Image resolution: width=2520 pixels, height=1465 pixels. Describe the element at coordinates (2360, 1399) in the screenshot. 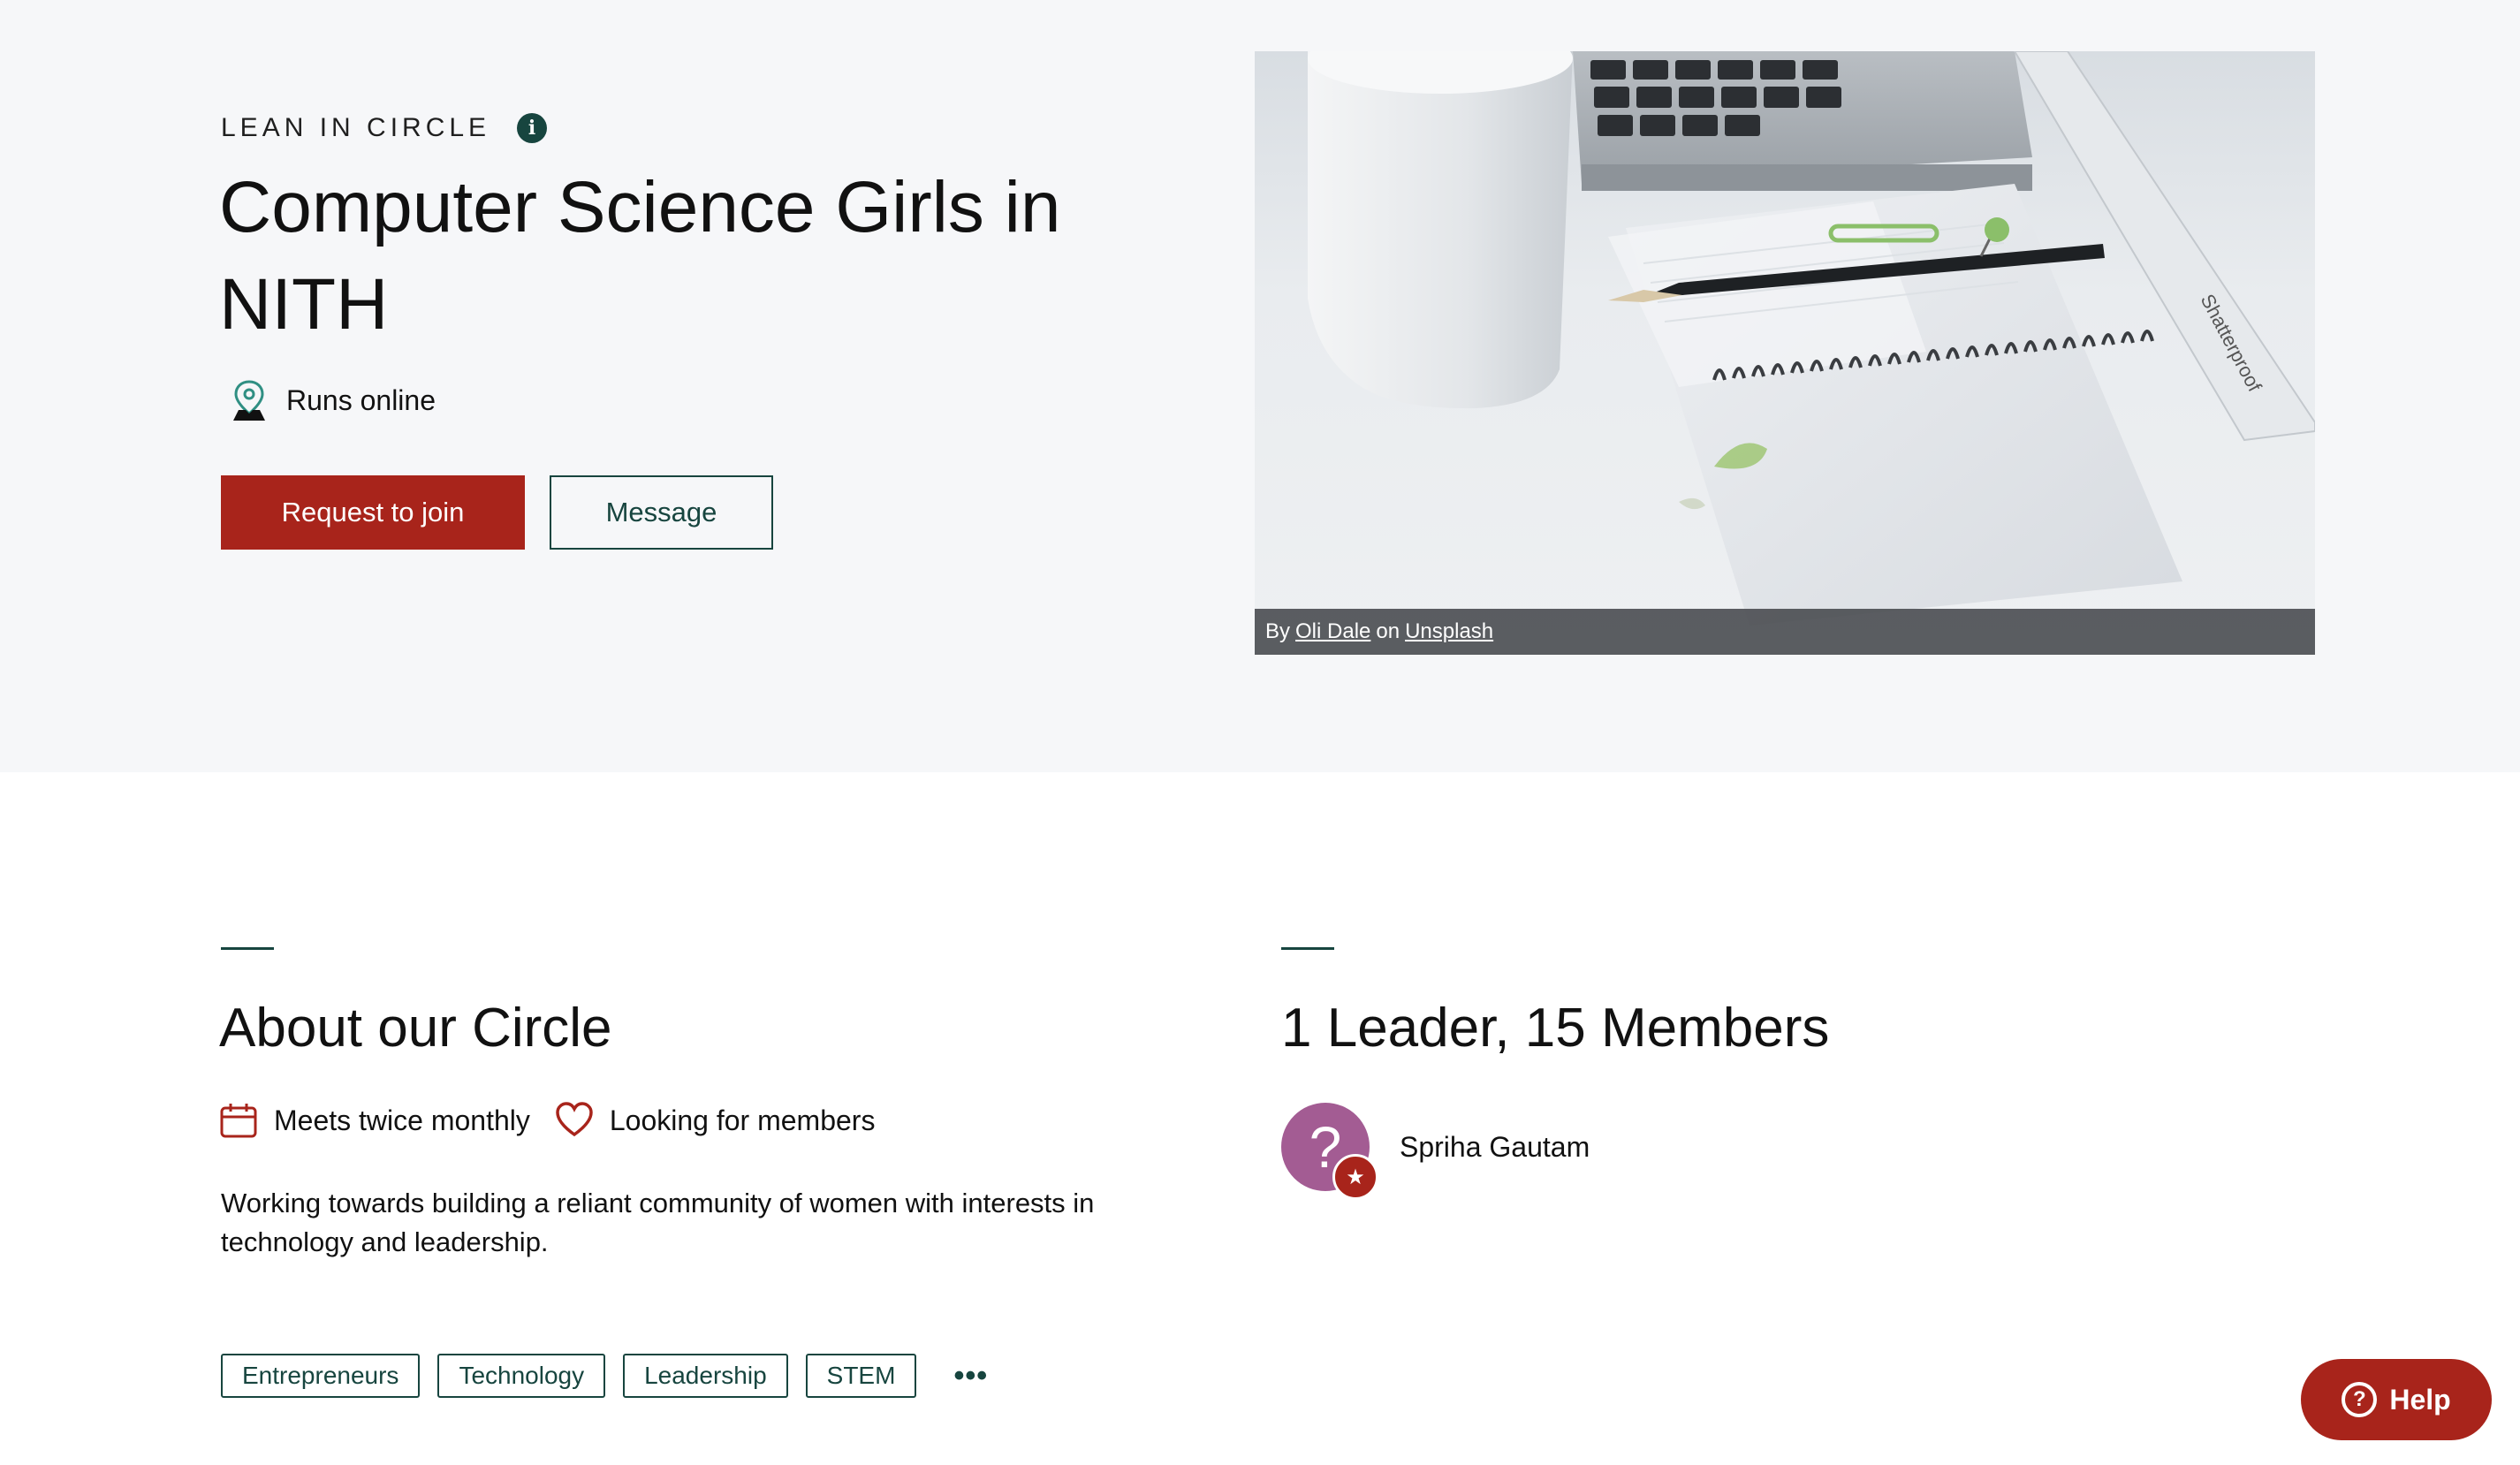

I see `question-icon: ?` at that location.